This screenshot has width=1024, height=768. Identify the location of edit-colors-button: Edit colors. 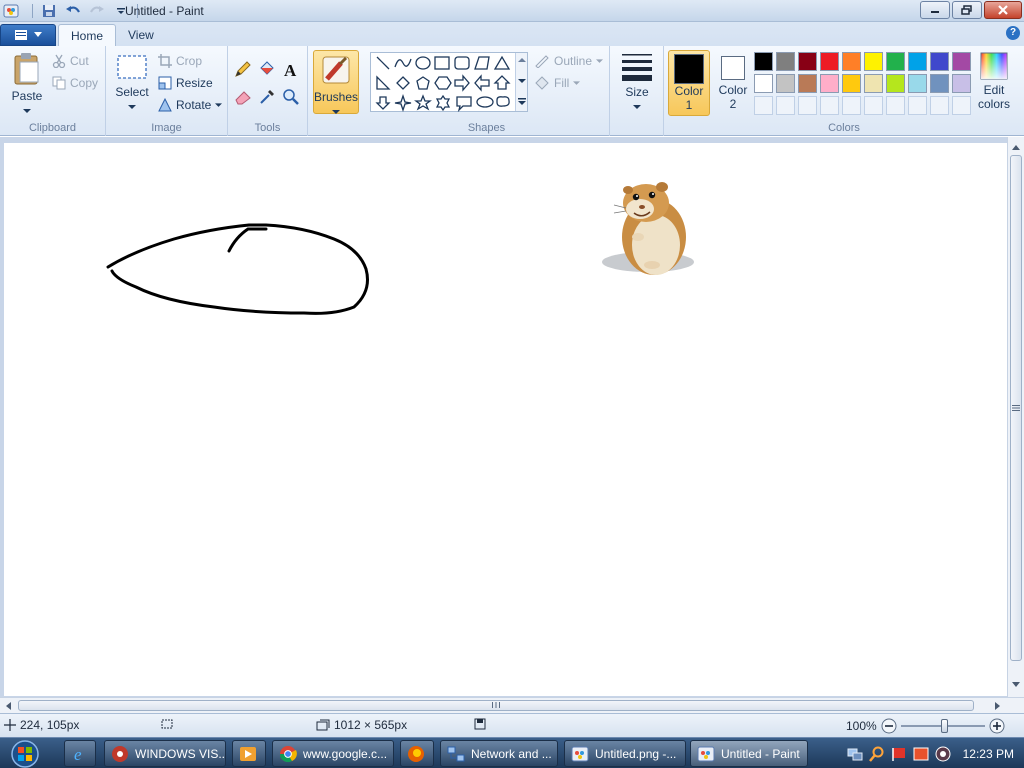
(994, 81).